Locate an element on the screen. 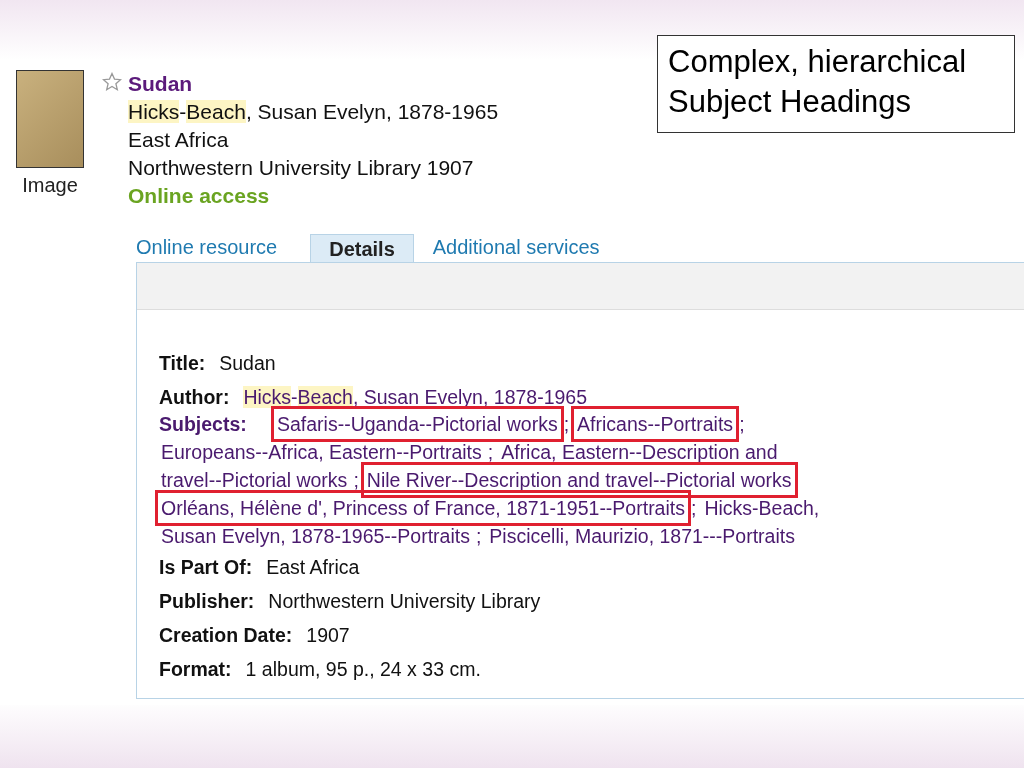 Image resolution: width=1024 pixels, height=768 pixels. field-value: Sudan is located at coordinates (247, 363).